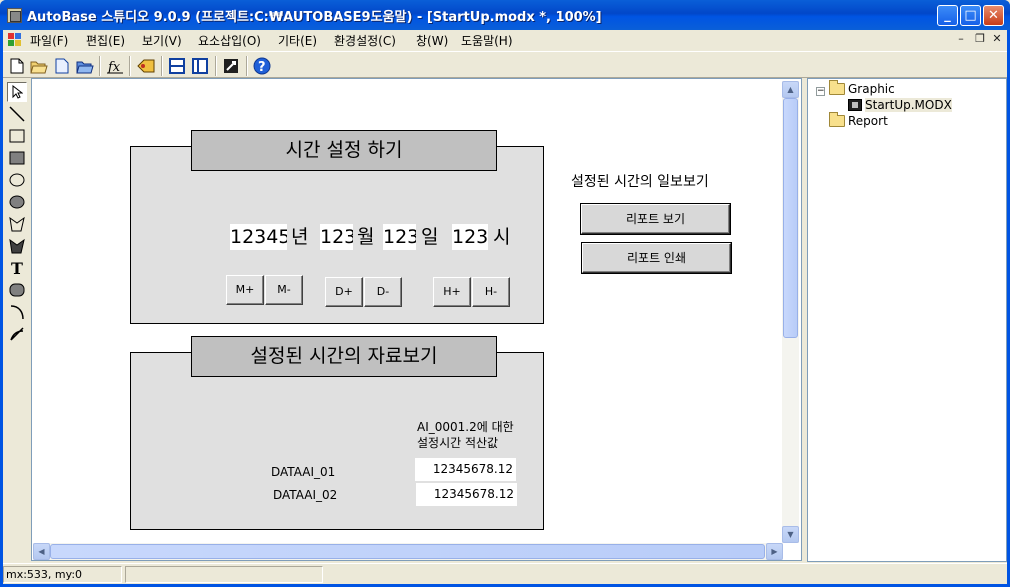  What do you see at coordinates (502, 237) in the screenshot?
I see `hour-unit-label: 시` at bounding box center [502, 237].